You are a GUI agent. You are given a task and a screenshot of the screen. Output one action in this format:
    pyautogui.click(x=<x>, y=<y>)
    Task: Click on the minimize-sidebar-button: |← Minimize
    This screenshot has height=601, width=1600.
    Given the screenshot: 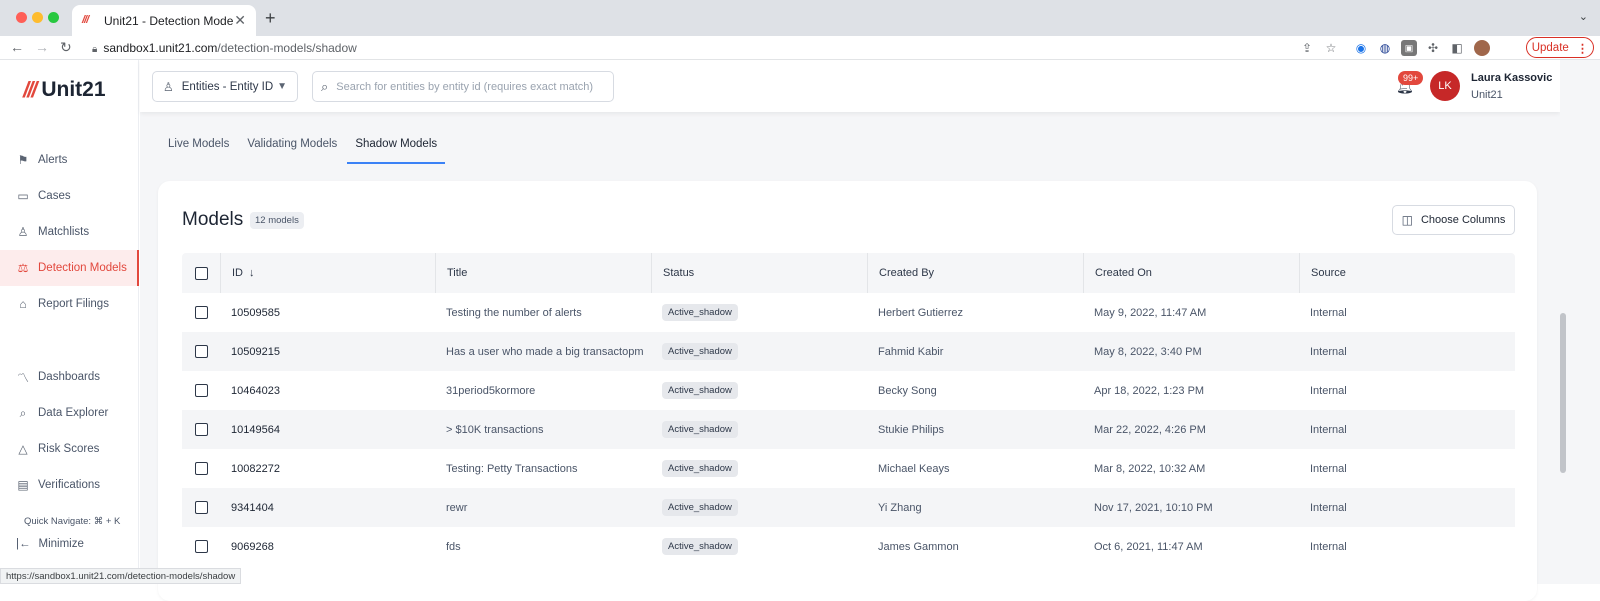 What is the action you would take?
    pyautogui.click(x=50, y=544)
    